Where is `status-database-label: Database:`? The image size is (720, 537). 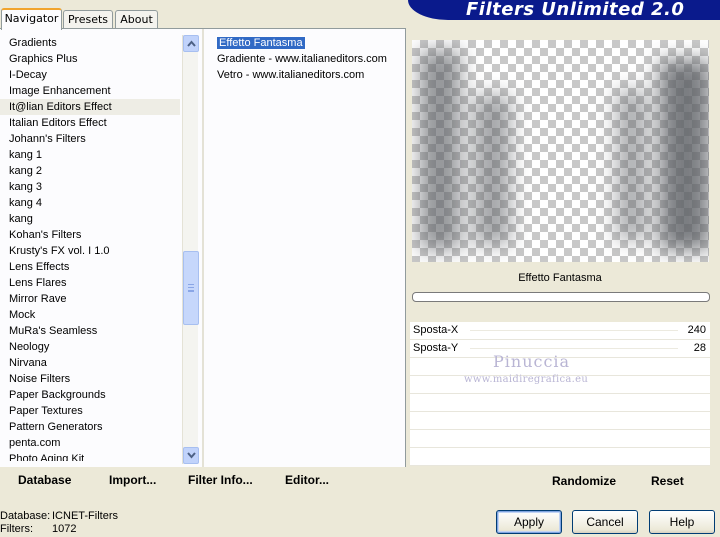
status-database-label: Database: is located at coordinates (25, 516).